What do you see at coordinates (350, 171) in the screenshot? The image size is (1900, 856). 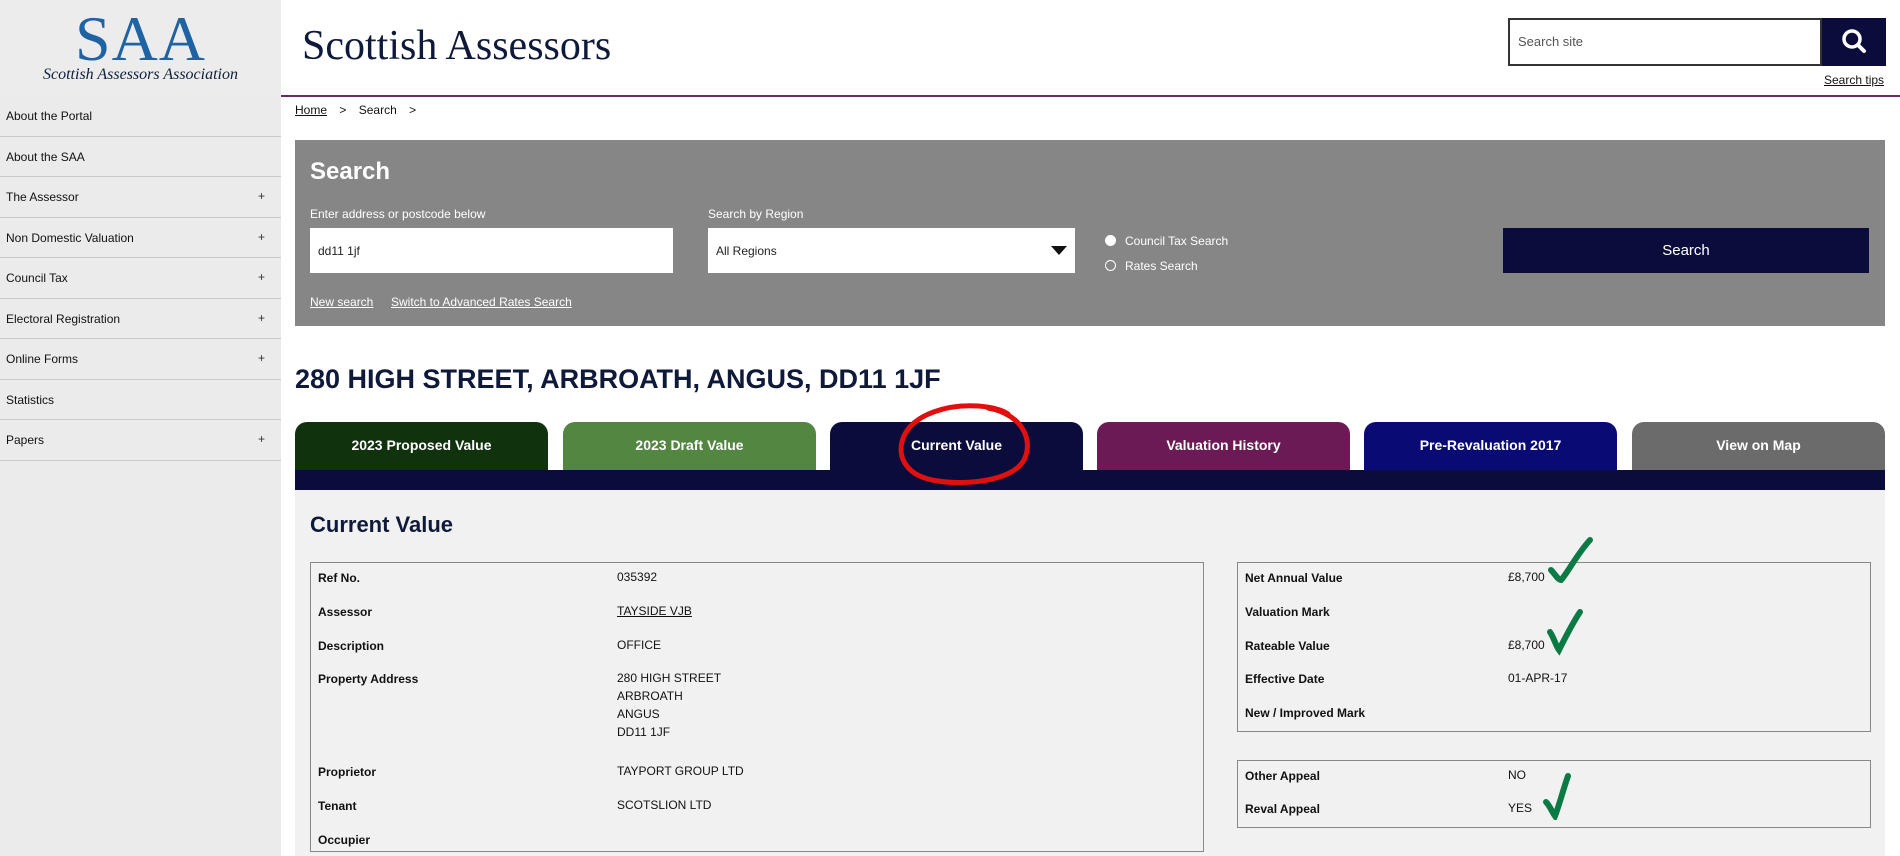 I see `search-heading: Search` at bounding box center [350, 171].